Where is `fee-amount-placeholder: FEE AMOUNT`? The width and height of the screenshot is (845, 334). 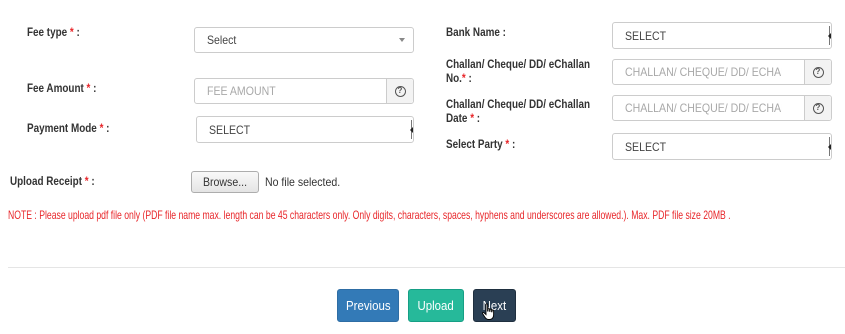 fee-amount-placeholder: FEE AMOUNT is located at coordinates (241, 91).